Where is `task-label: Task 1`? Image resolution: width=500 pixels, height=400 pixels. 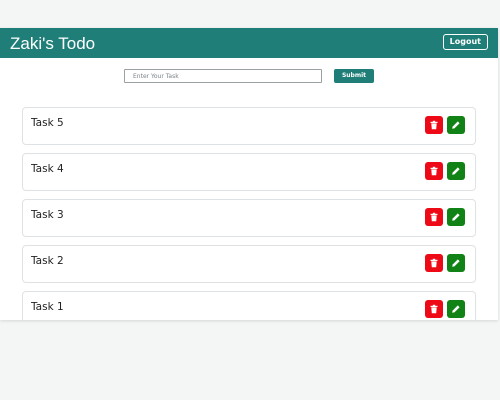
task-label: Task 1 is located at coordinates (47, 307).